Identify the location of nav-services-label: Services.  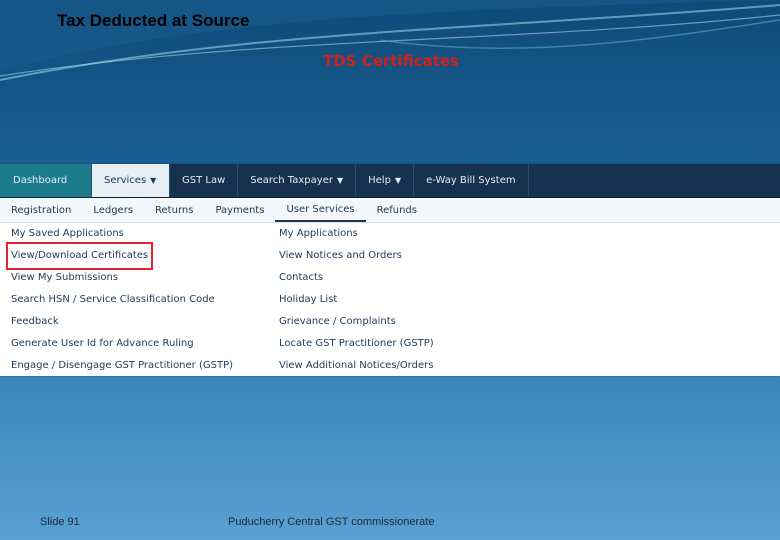
(125, 180).